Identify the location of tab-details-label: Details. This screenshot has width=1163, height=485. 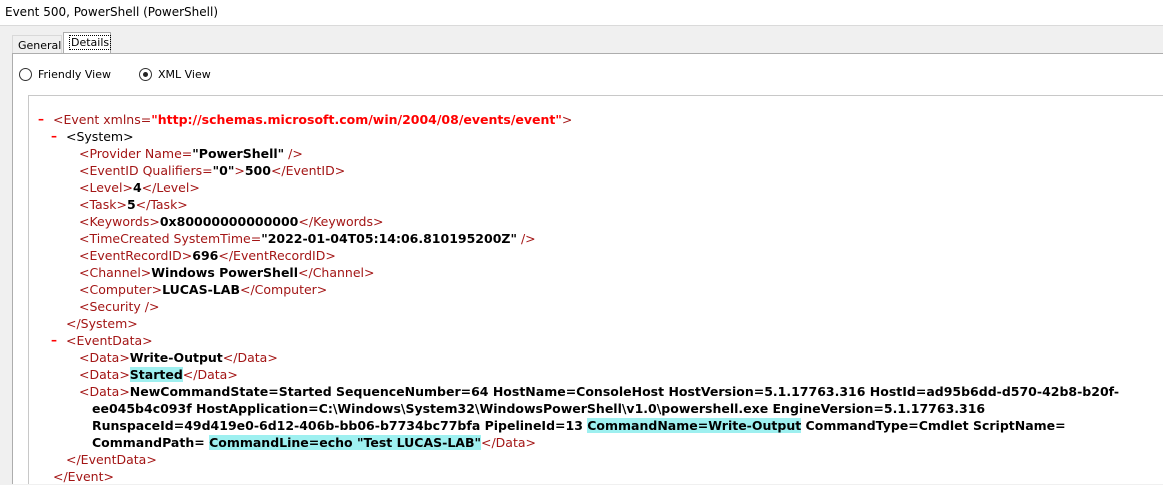
(90, 42).